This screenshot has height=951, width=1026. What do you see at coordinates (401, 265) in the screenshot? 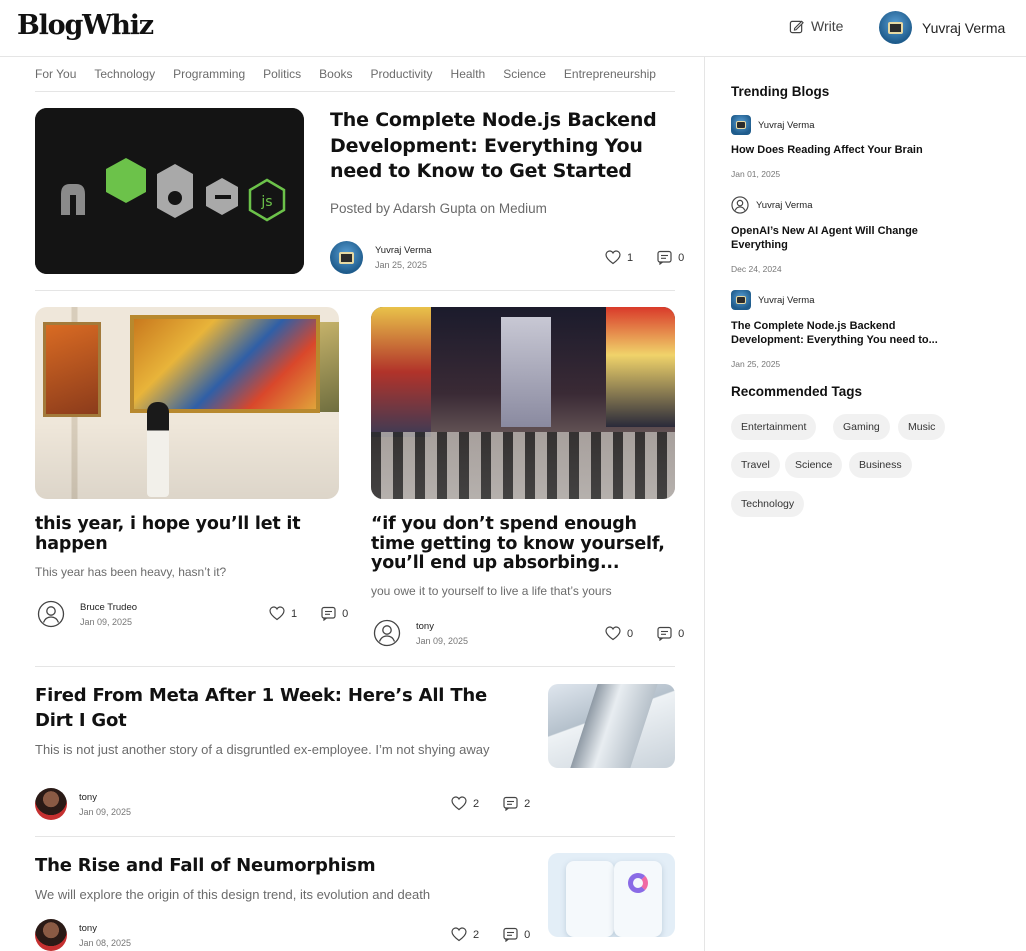
I see `post-date: Jan 25, 2025` at bounding box center [401, 265].